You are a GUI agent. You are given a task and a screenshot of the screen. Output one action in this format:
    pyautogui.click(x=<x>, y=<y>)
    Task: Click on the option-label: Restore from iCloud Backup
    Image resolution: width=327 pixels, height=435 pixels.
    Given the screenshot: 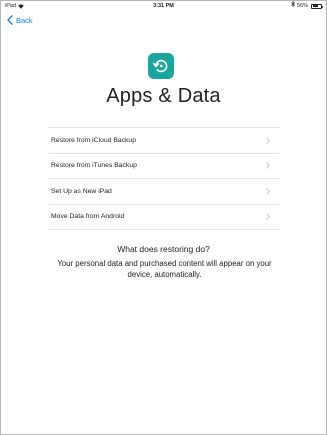 What is the action you would take?
    pyautogui.click(x=93, y=140)
    